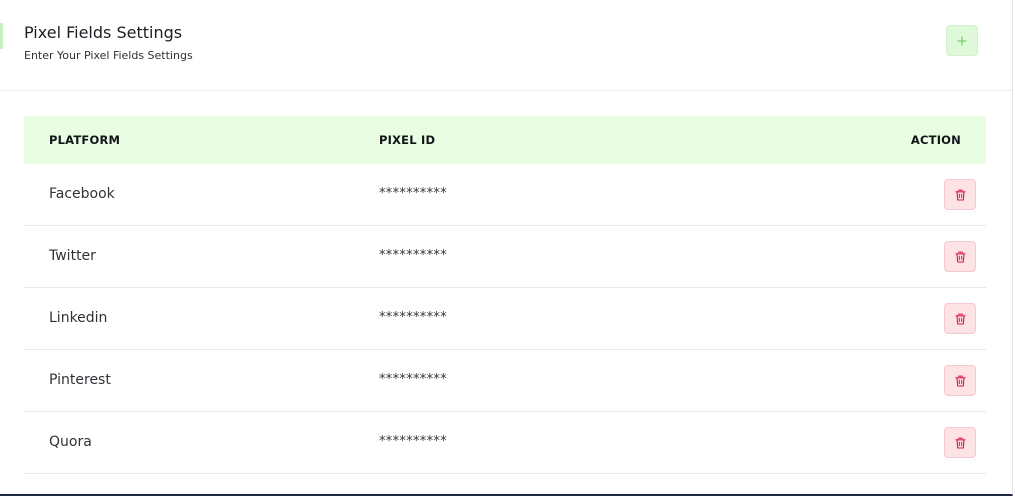 The image size is (1015, 498). What do you see at coordinates (108, 55) in the screenshot?
I see `page-subtitle: Enter Your Pixel Fields Settings` at bounding box center [108, 55].